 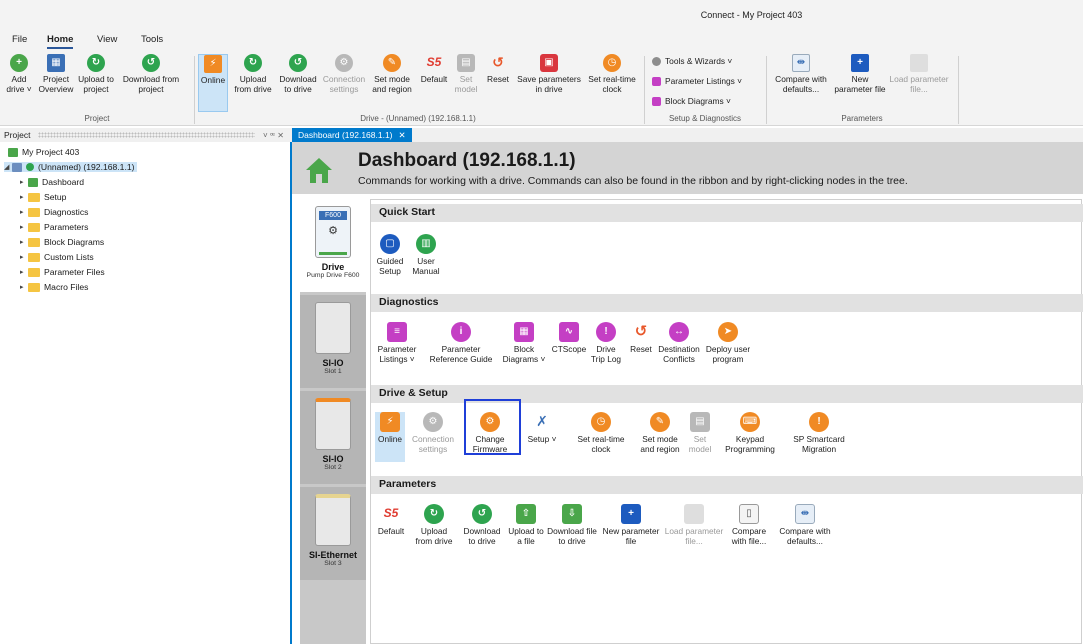 What do you see at coordinates (541, 40) in the screenshot?
I see `ribbon-tabs: File Home View Tools` at bounding box center [541, 40].